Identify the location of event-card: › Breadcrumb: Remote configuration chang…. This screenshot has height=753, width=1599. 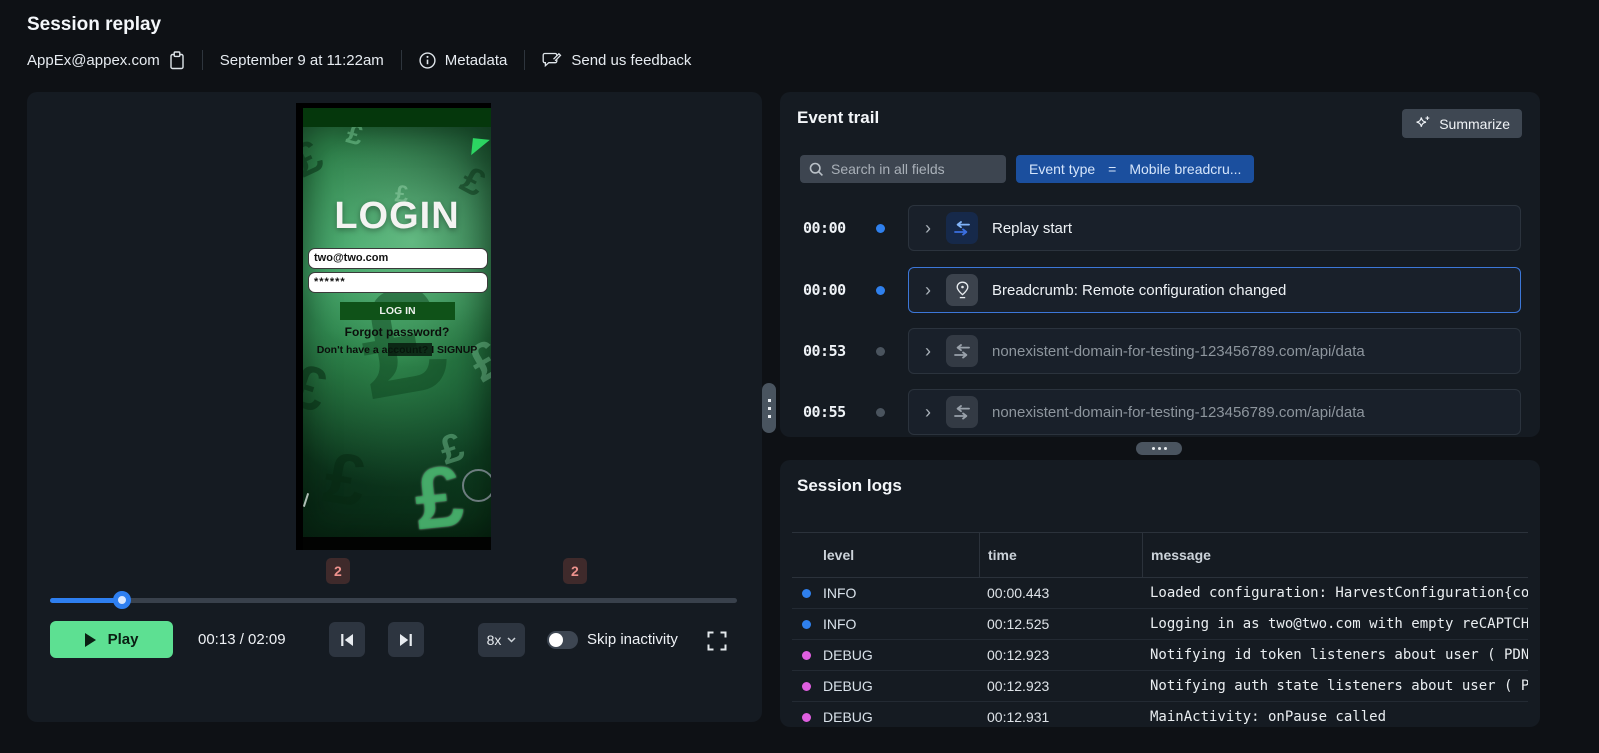
(1214, 290).